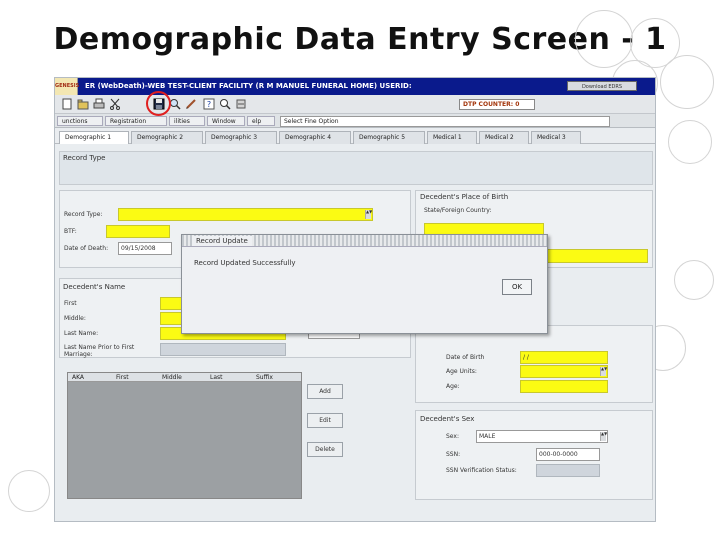 The height and width of the screenshot is (540, 720). Describe the element at coordinates (94, 137) in the screenshot. I see `tab-demographic-1: Demographic 1` at that location.